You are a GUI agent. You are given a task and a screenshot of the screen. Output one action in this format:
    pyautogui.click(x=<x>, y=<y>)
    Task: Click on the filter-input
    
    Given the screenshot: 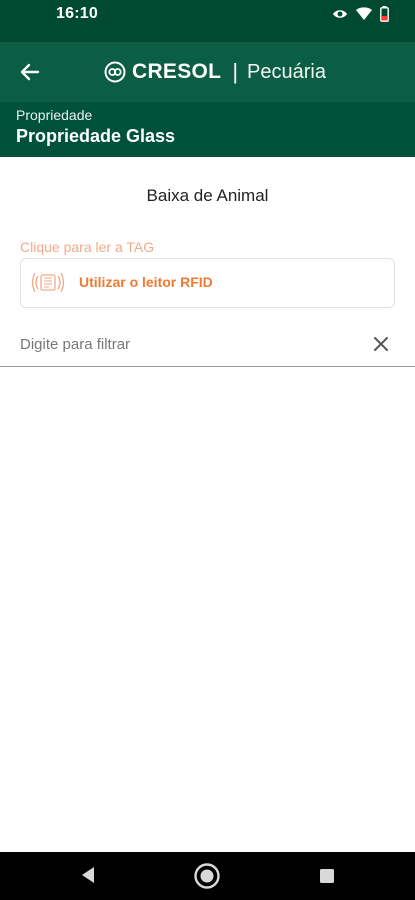 What is the action you would take?
    pyautogui.click(x=185, y=344)
    